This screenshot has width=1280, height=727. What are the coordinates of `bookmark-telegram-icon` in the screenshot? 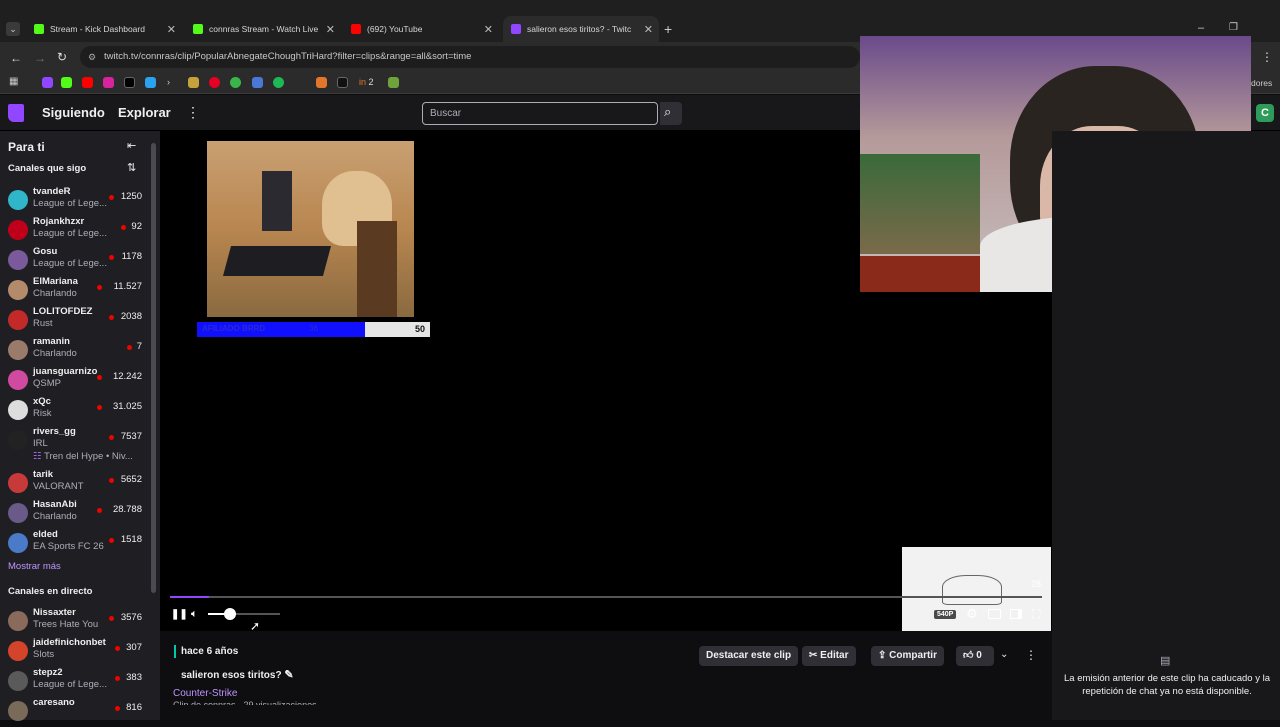 It's located at (150, 82).